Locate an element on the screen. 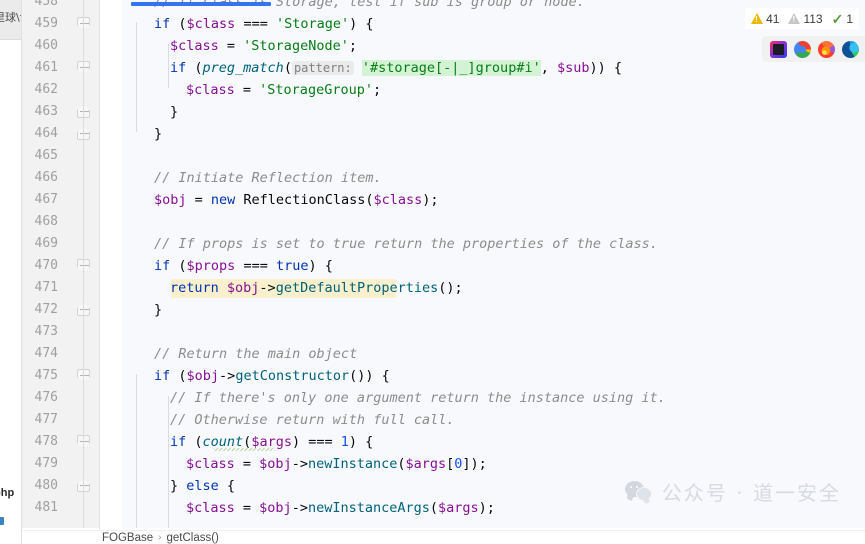 This screenshot has width=865, height=544. code-line: if ($class === 'Storage') { is located at coordinates (264, 24).